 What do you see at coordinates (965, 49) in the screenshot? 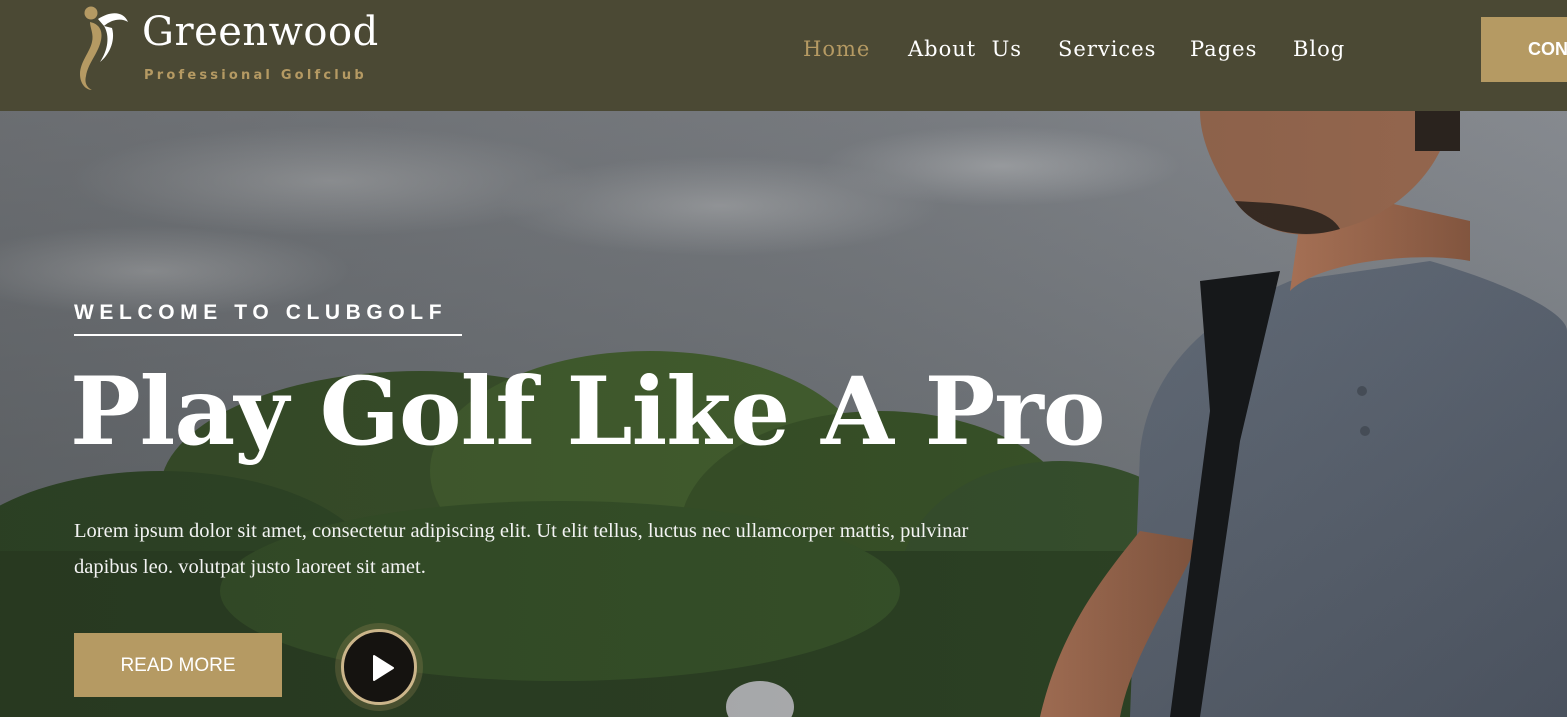
I see `nav-about-us: About Us` at bounding box center [965, 49].